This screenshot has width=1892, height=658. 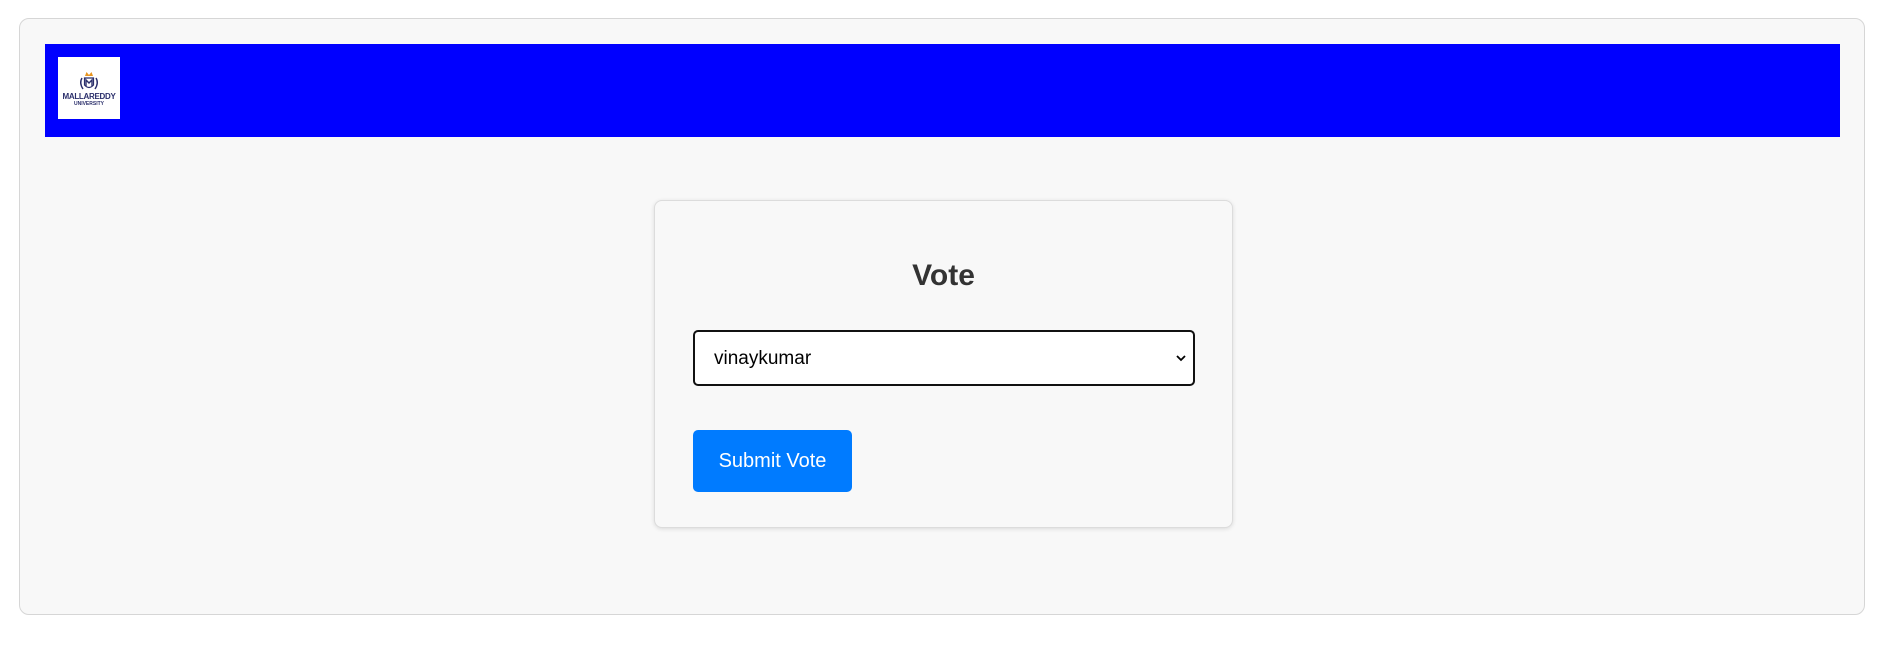 What do you see at coordinates (763, 358) in the screenshot?
I see `candidate-select-value: vinaykumar` at bounding box center [763, 358].